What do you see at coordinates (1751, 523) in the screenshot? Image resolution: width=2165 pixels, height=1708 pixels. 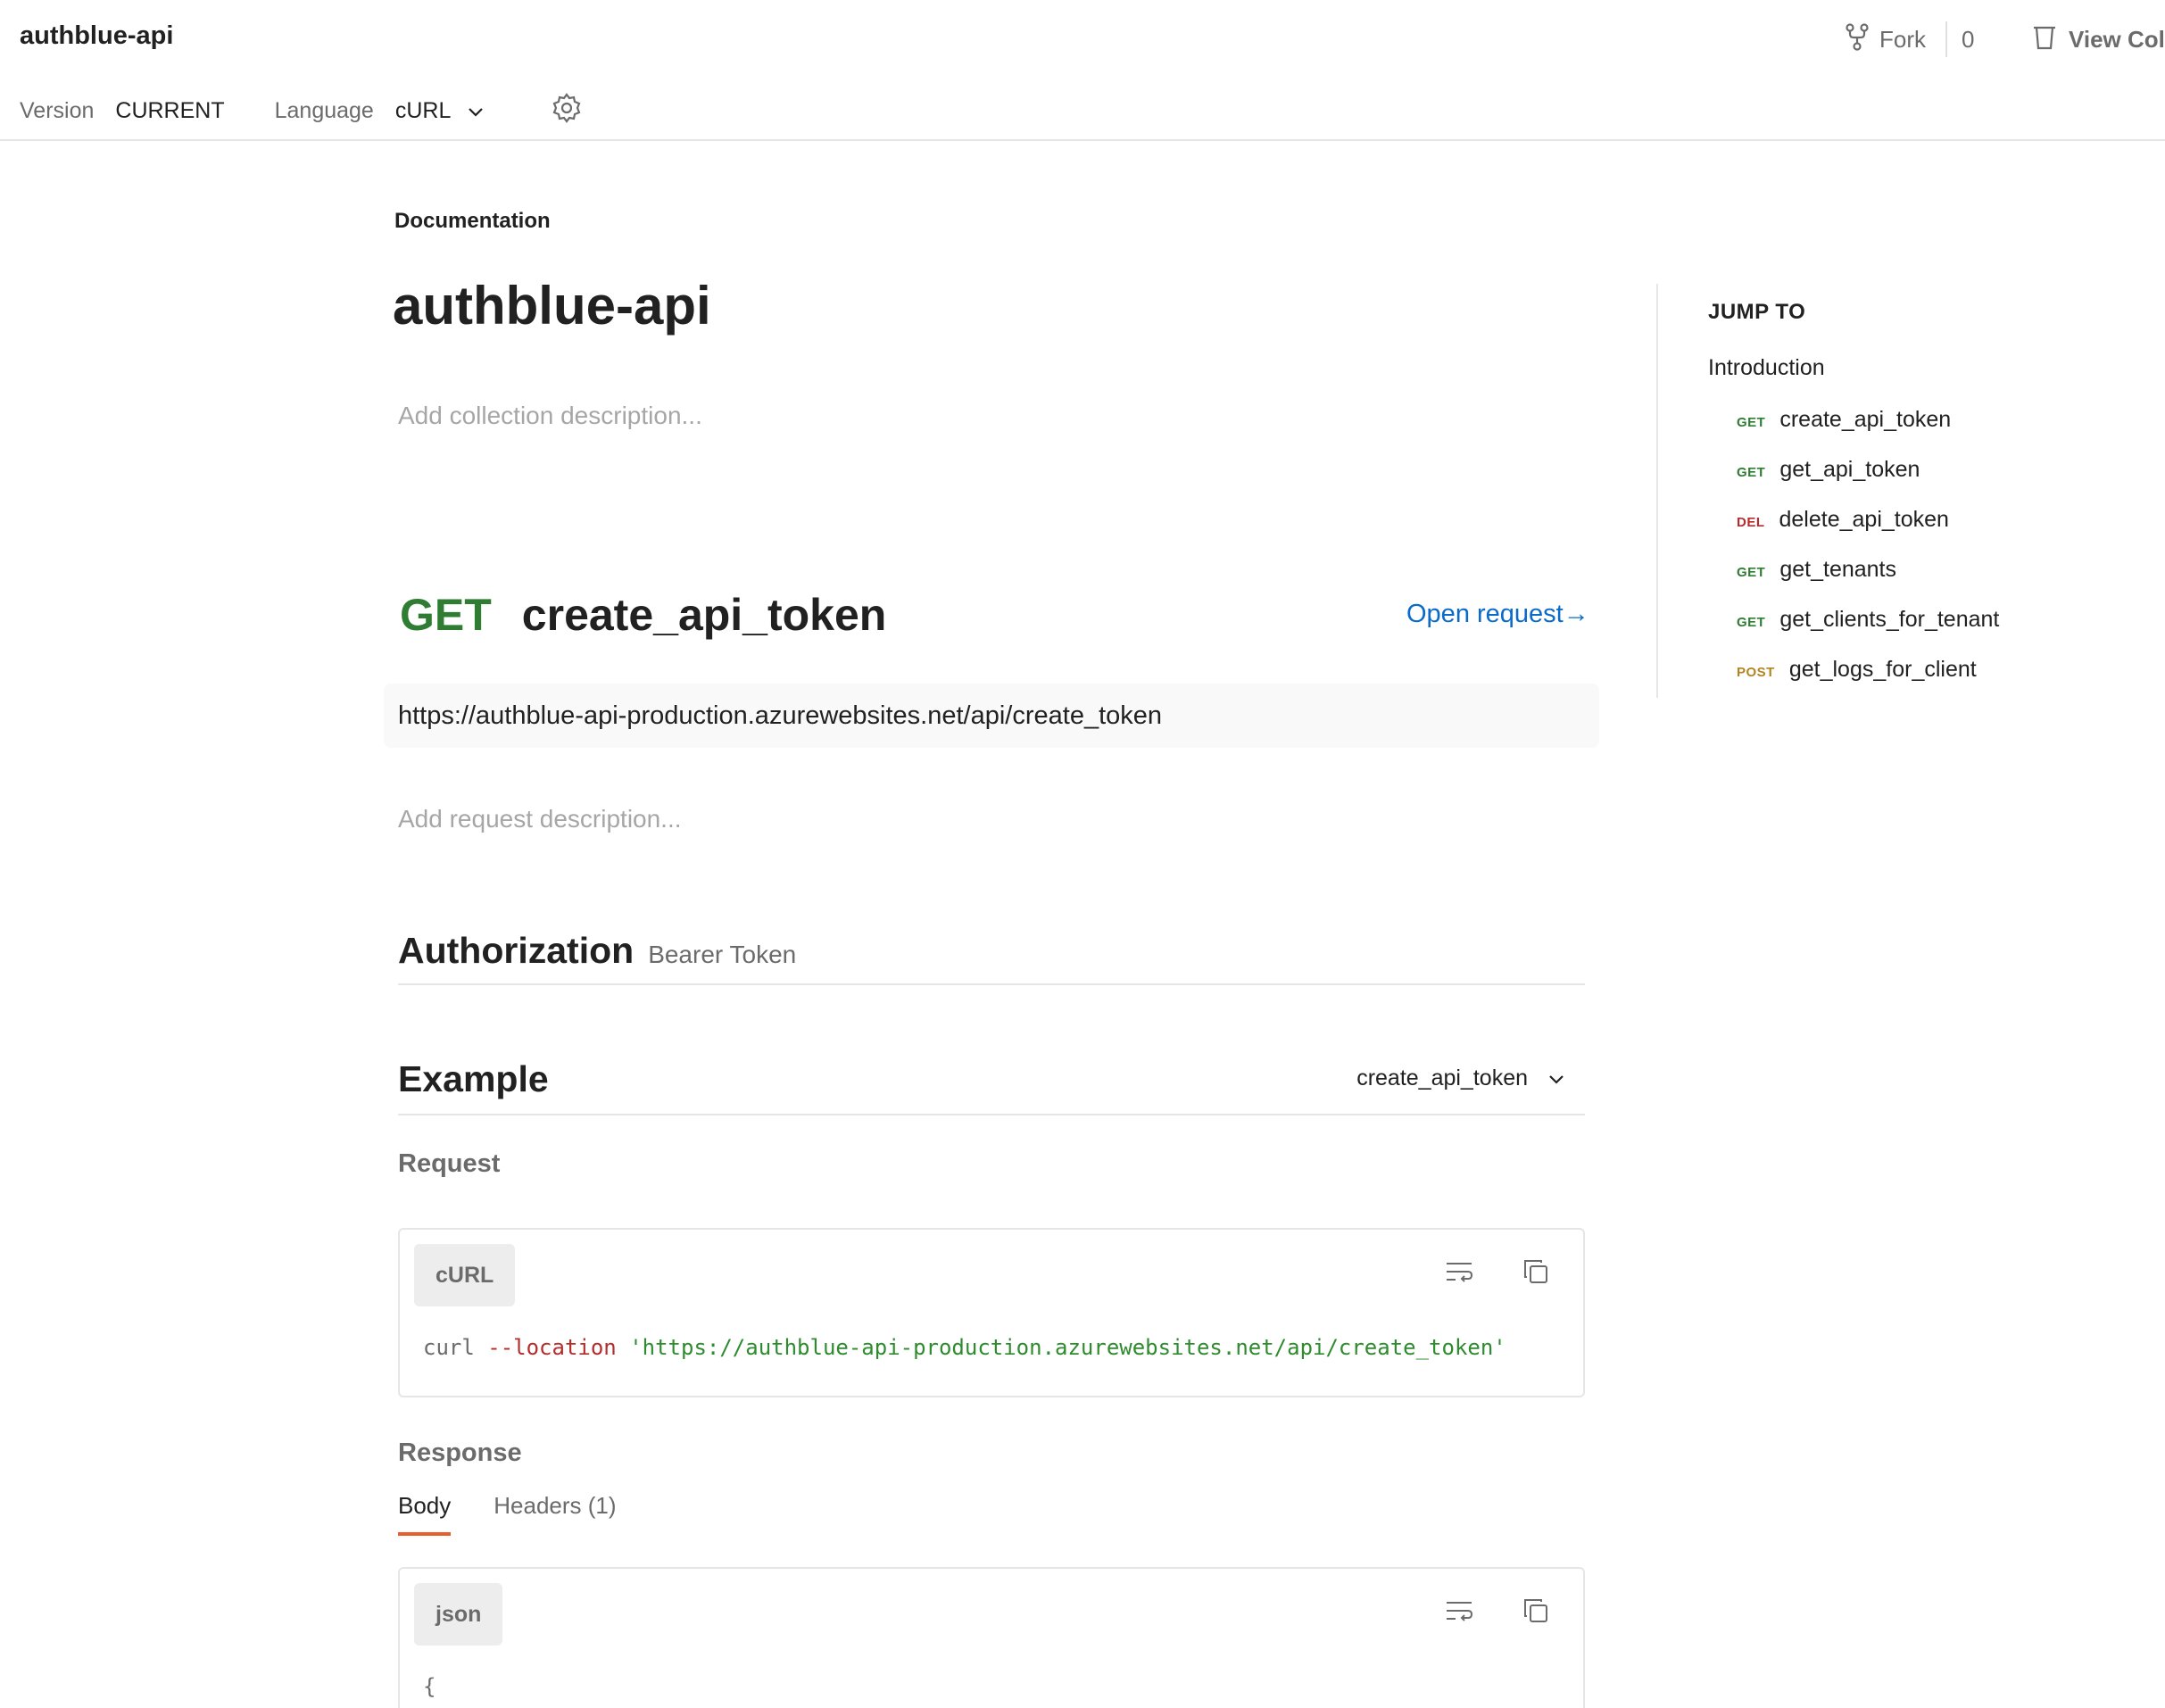 I see `method-badge: DEL` at bounding box center [1751, 523].